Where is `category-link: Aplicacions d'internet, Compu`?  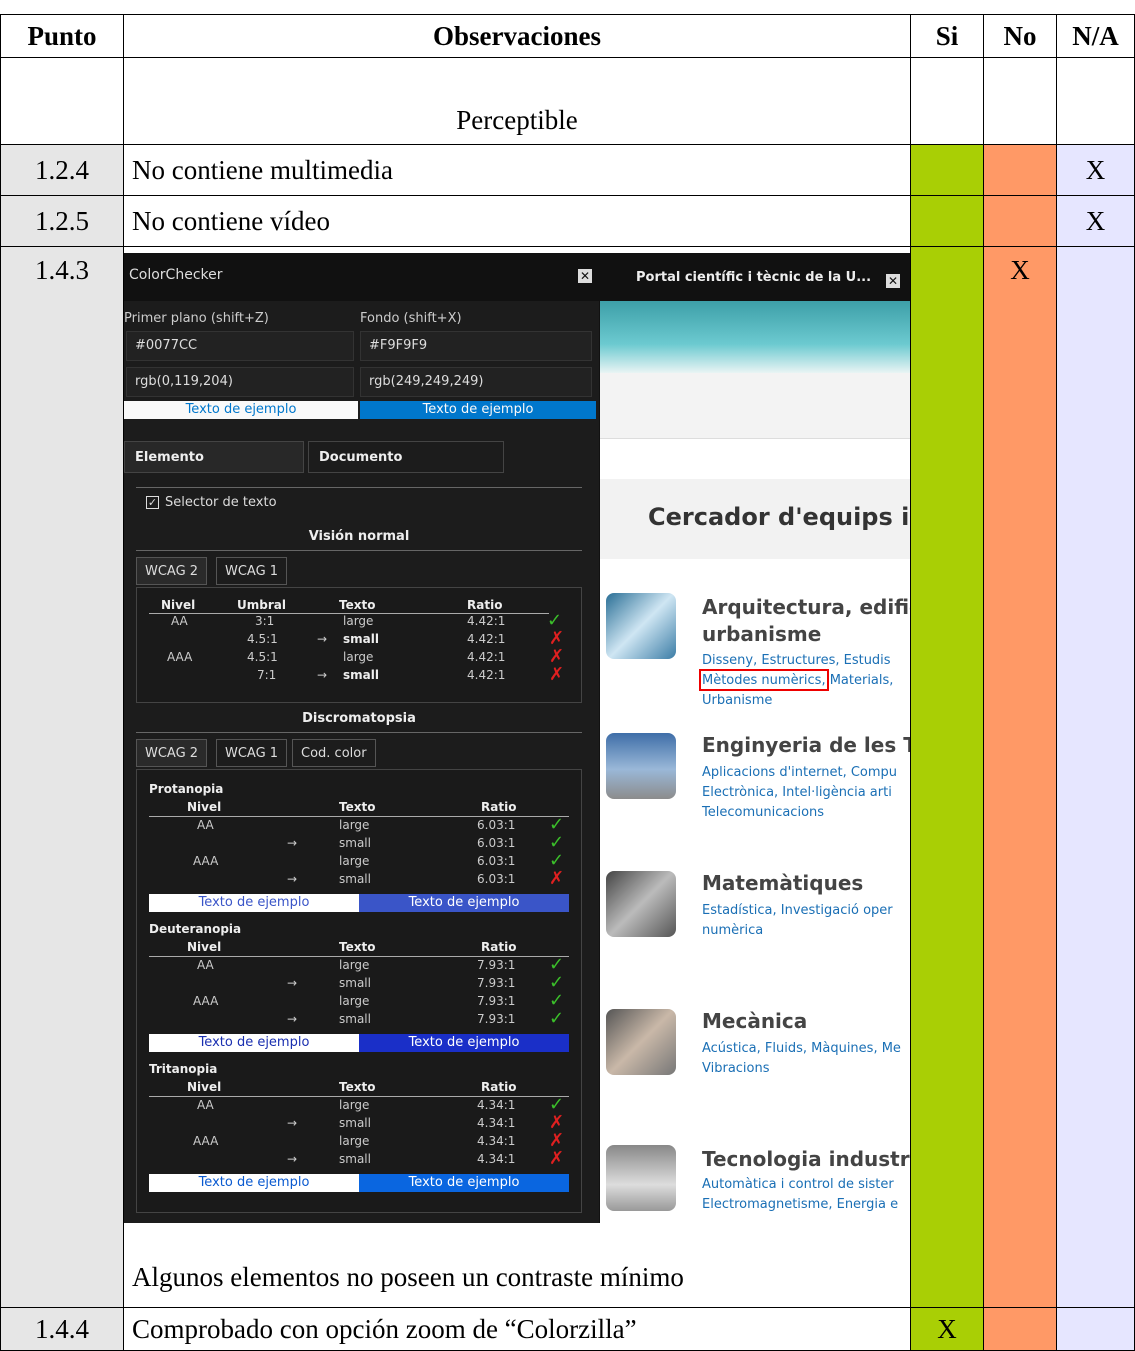
category-link: Aplicacions d'internet, Compu is located at coordinates (799, 773).